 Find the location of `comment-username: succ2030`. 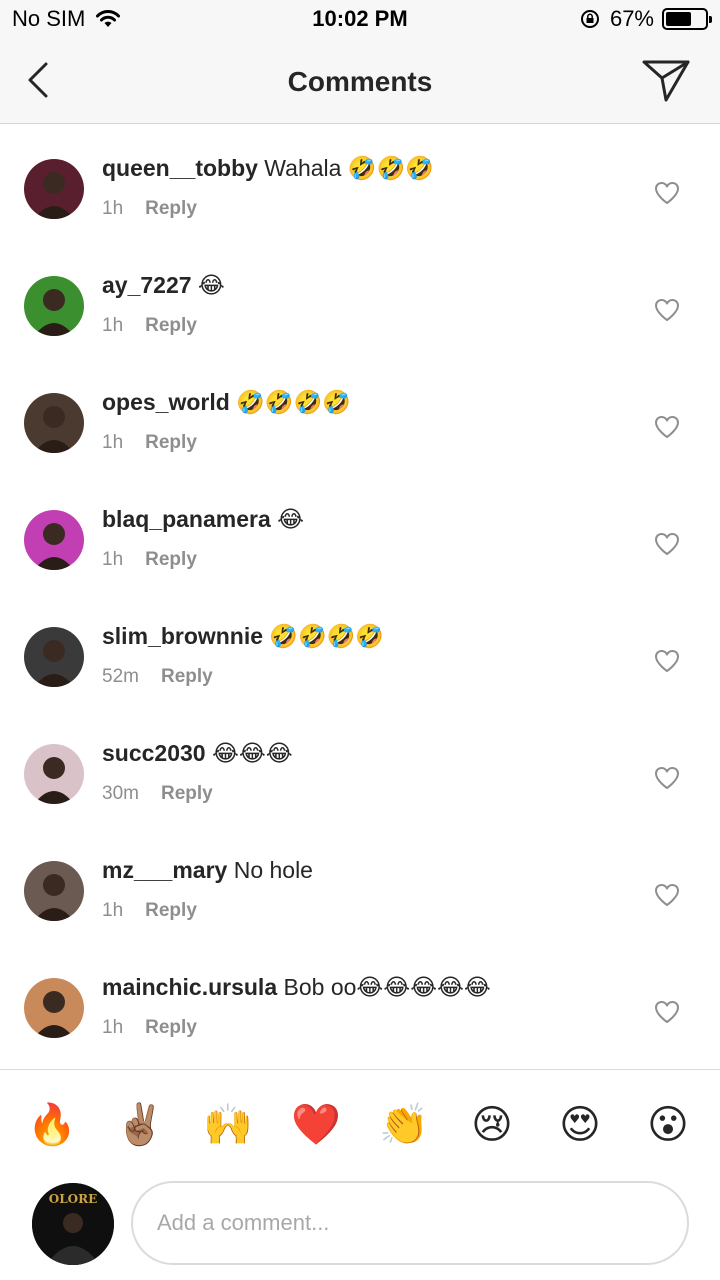

comment-username: succ2030 is located at coordinates (154, 753).